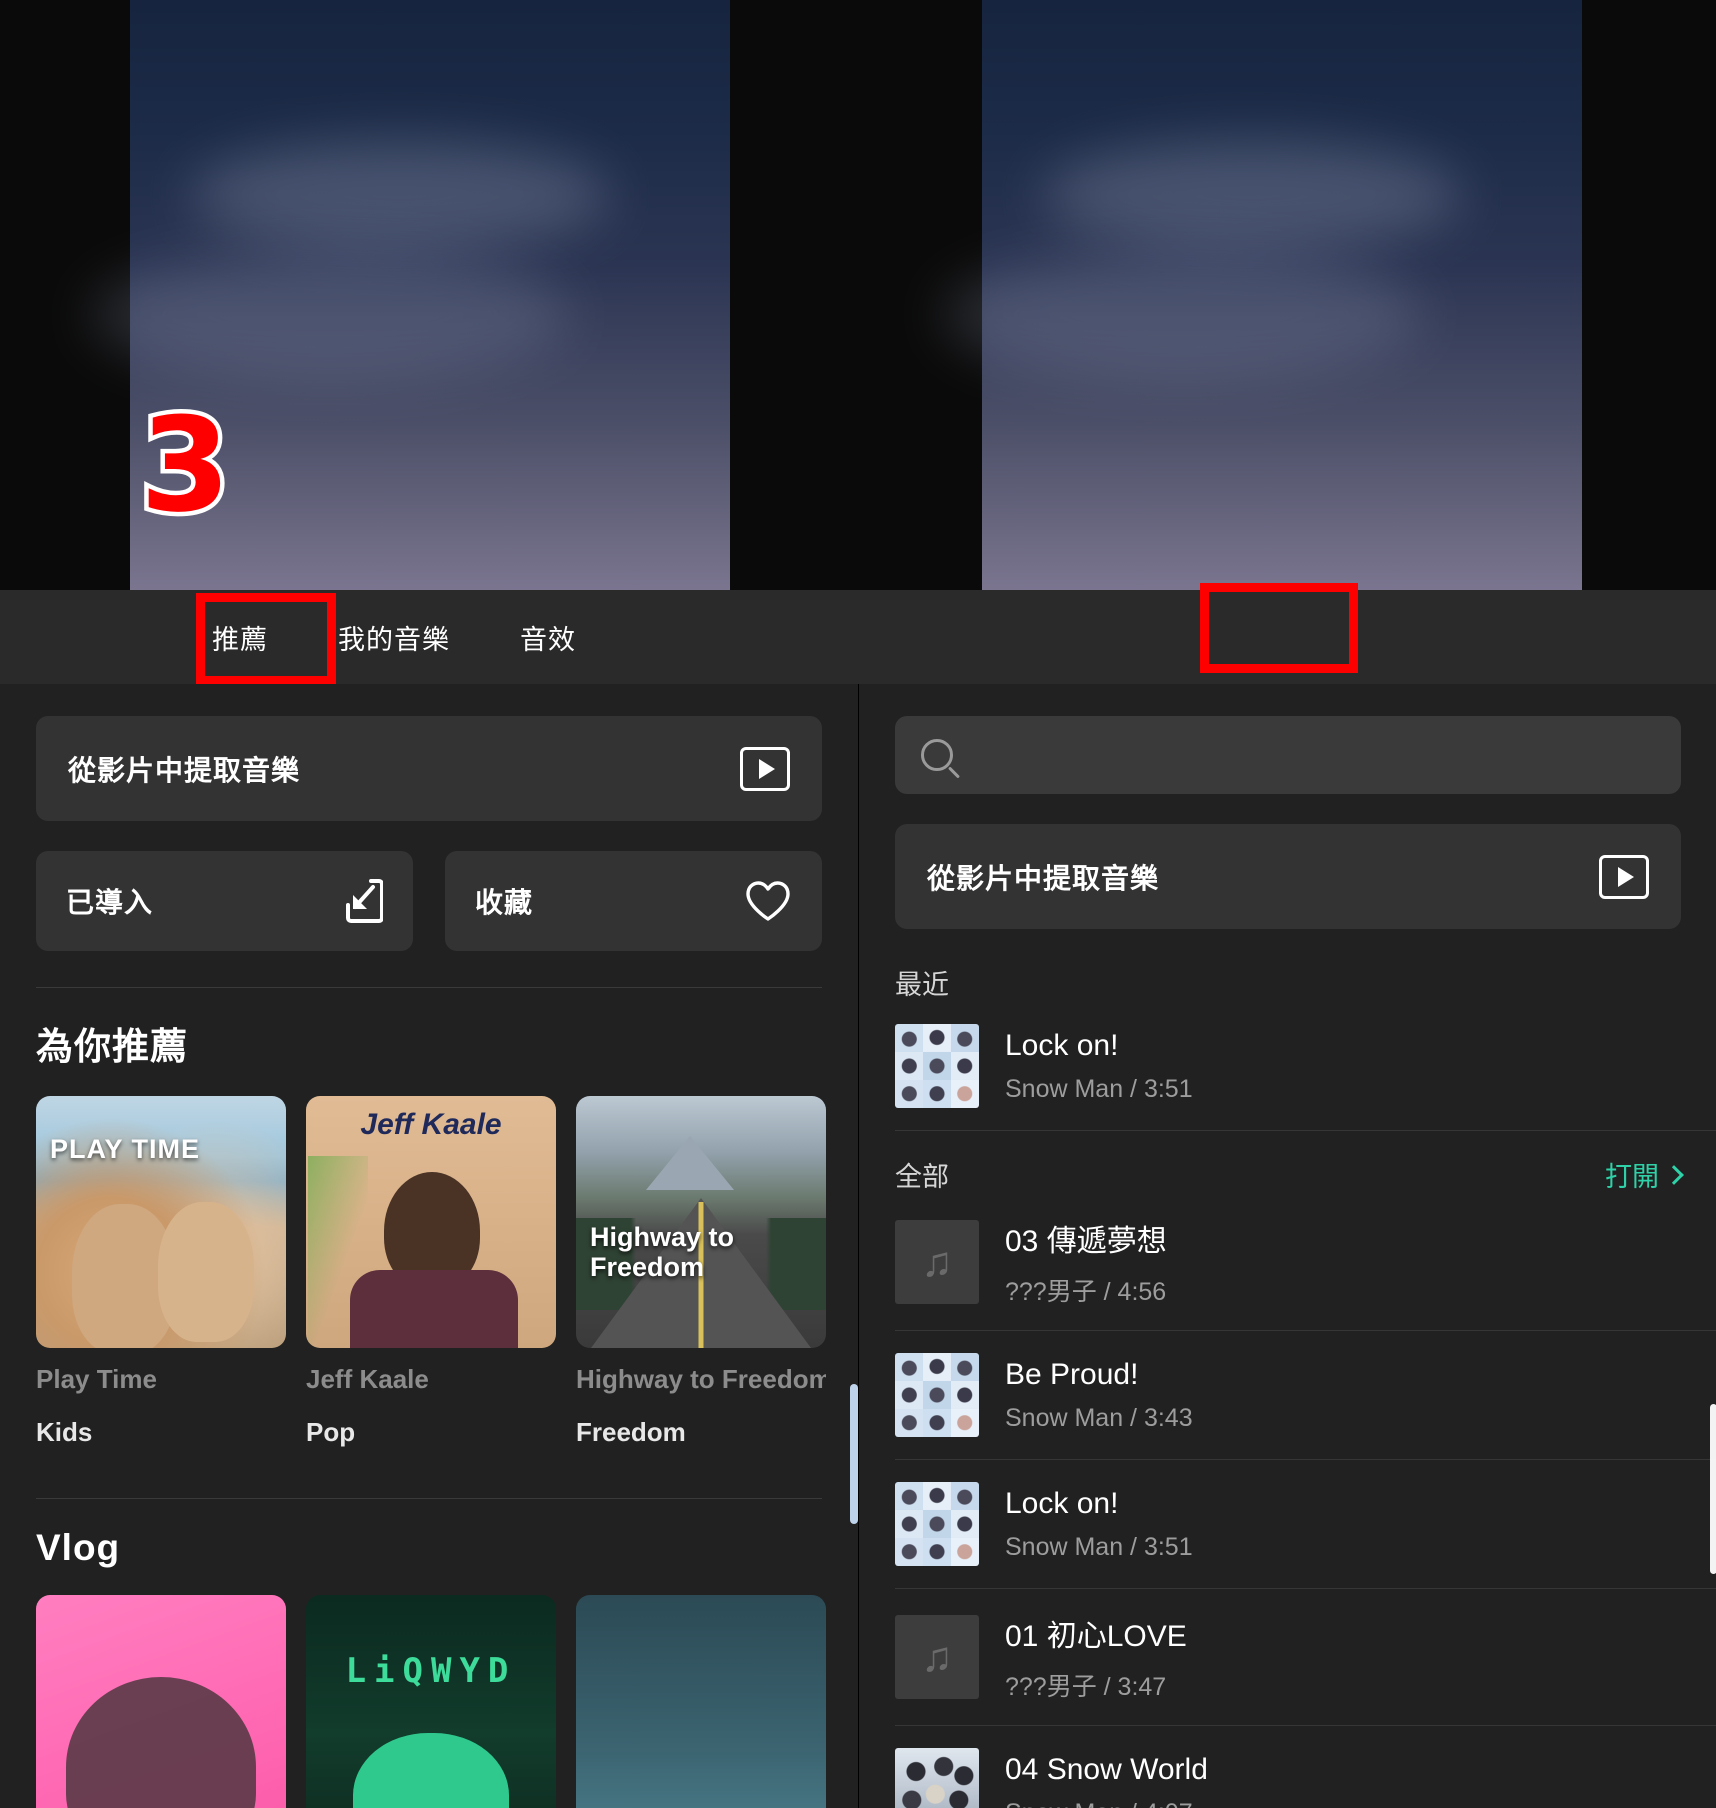  Describe the element at coordinates (631, 1432) in the screenshot. I see `album-tag: Freedom` at that location.